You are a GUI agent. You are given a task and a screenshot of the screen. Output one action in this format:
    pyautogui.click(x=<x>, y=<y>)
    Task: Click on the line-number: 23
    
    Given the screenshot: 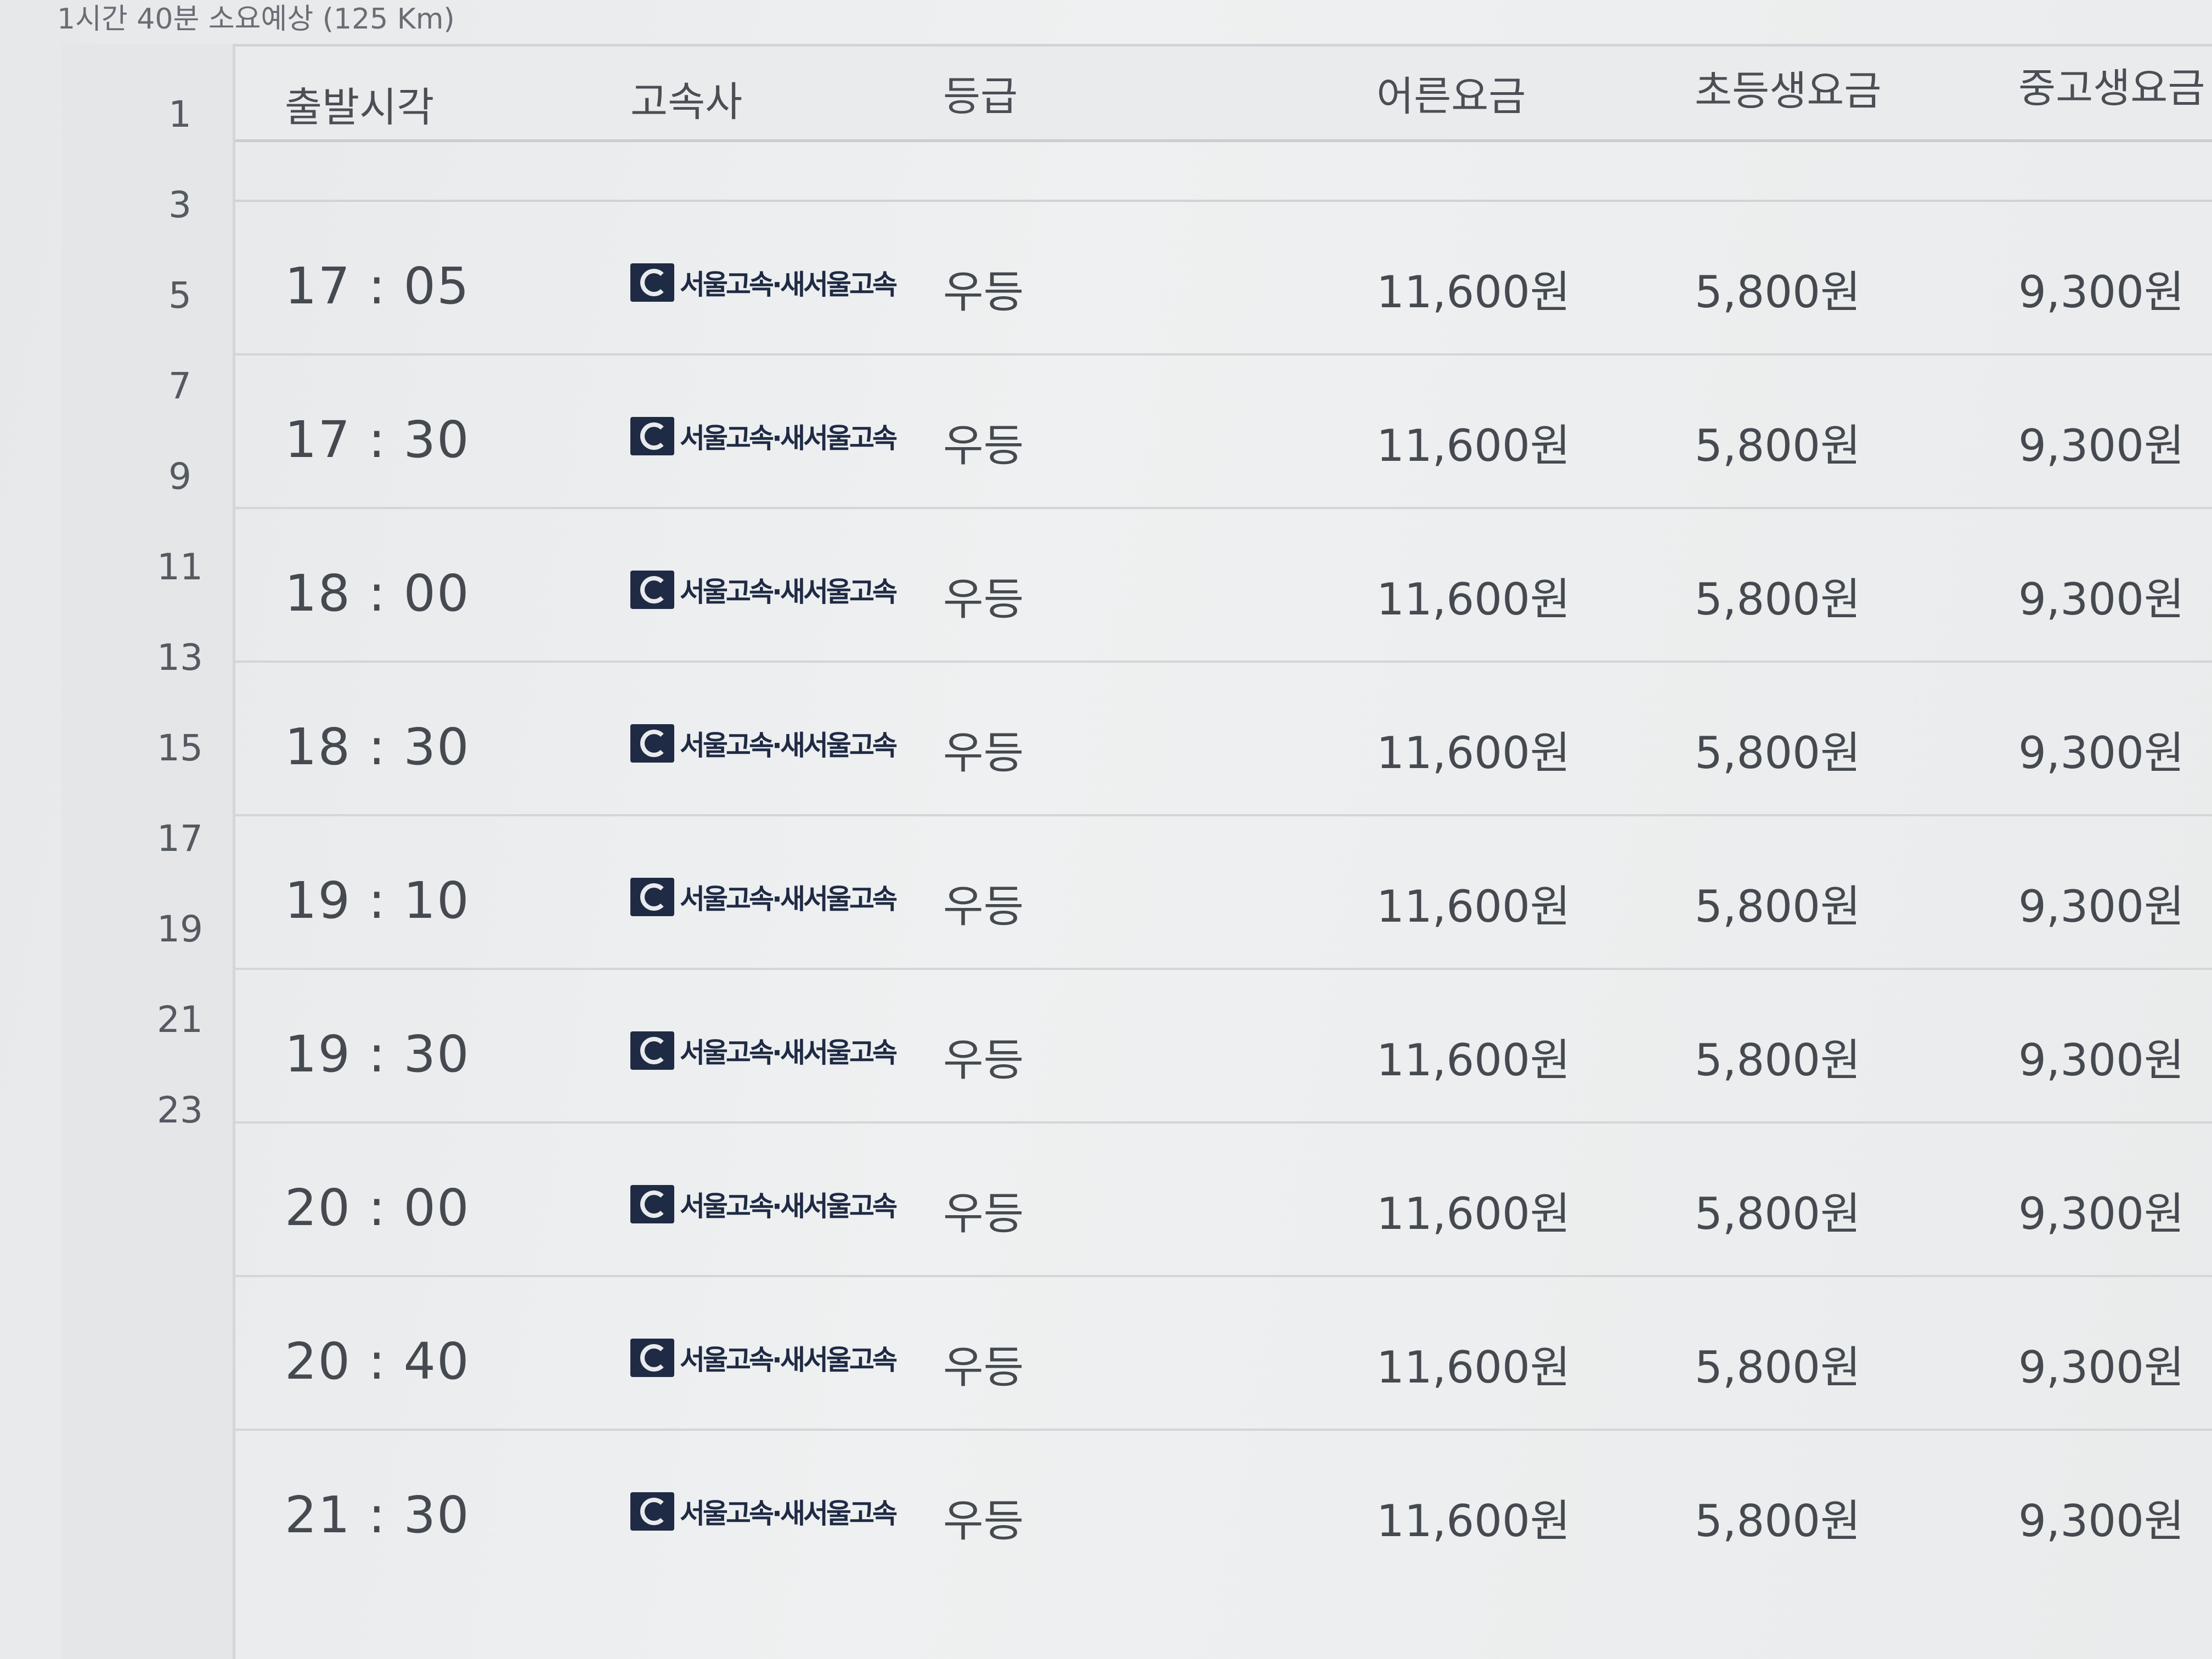 What is the action you would take?
    pyautogui.click(x=180, y=1110)
    